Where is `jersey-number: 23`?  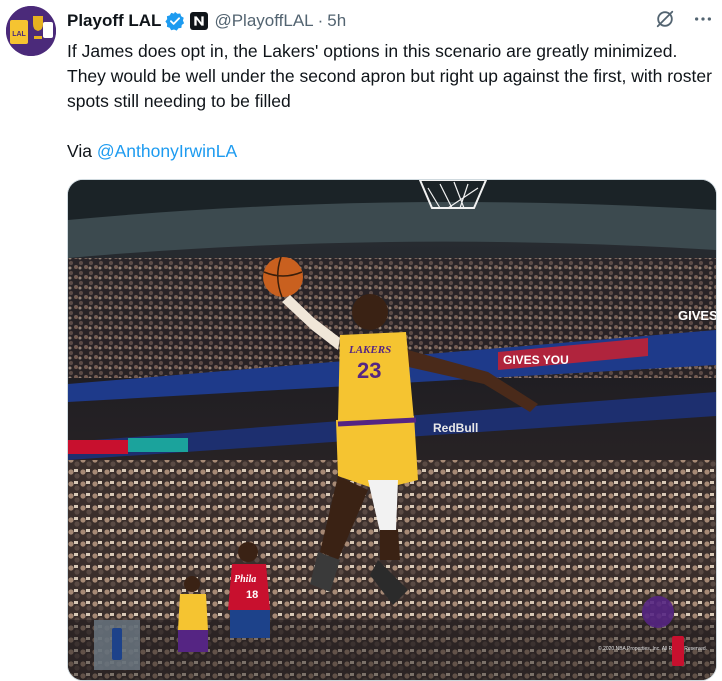 jersey-number: 23 is located at coordinates (369, 370).